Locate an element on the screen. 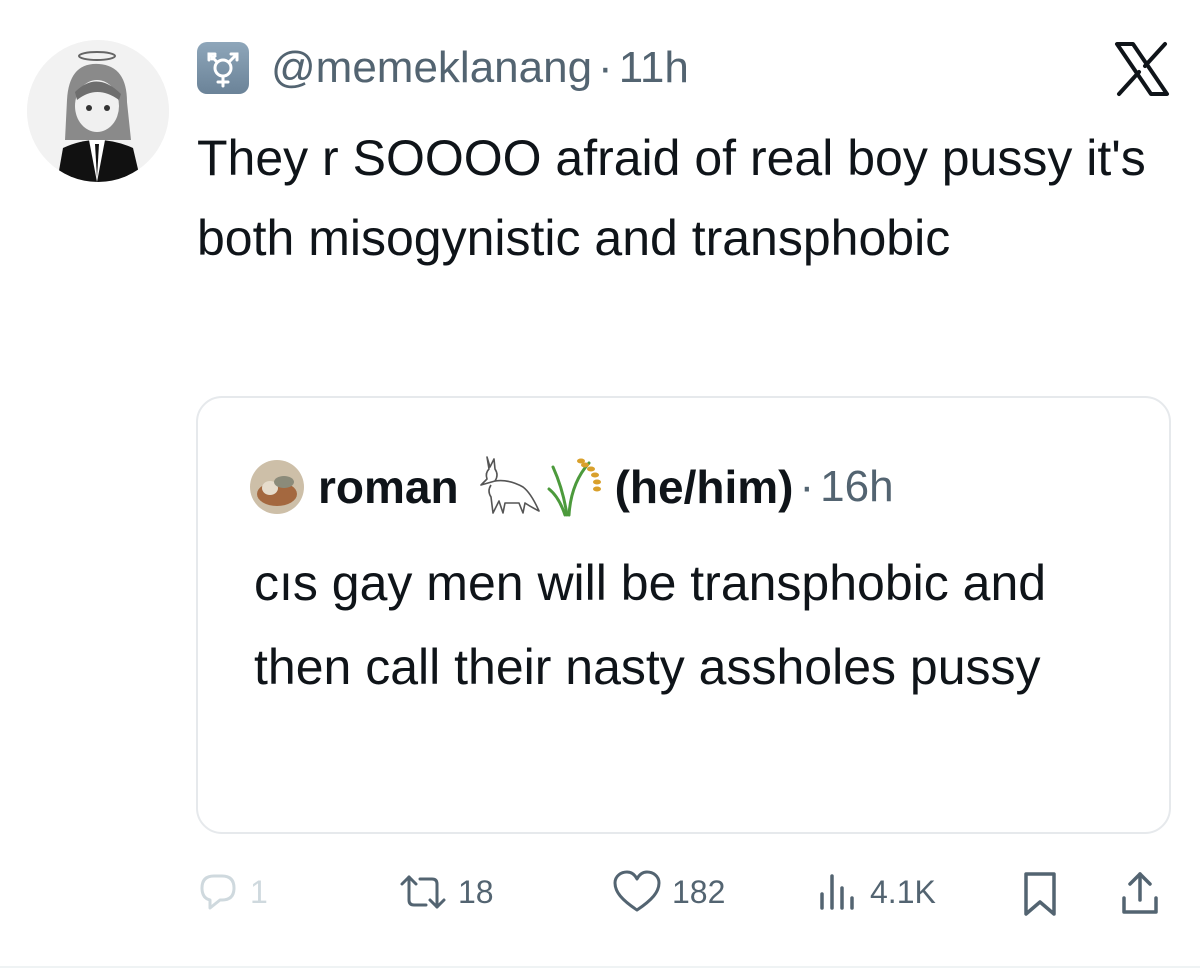 Image resolution: width=1200 pixels, height=974 pixels. share-button is located at coordinates (1140, 894).